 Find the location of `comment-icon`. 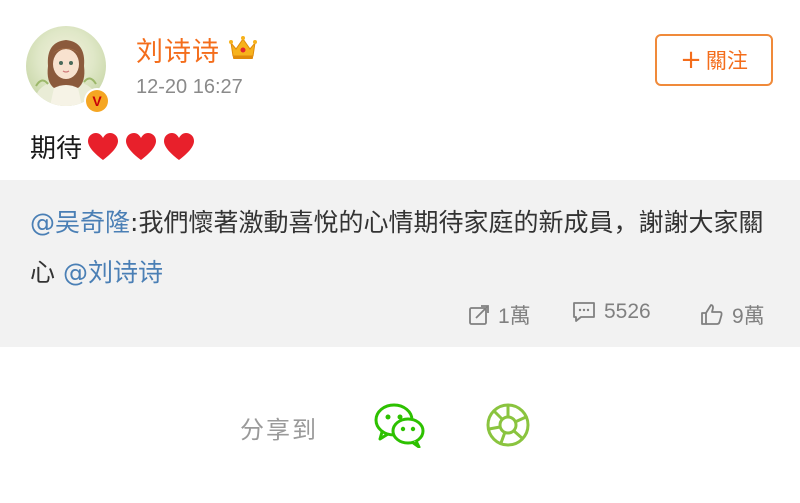

comment-icon is located at coordinates (584, 312).